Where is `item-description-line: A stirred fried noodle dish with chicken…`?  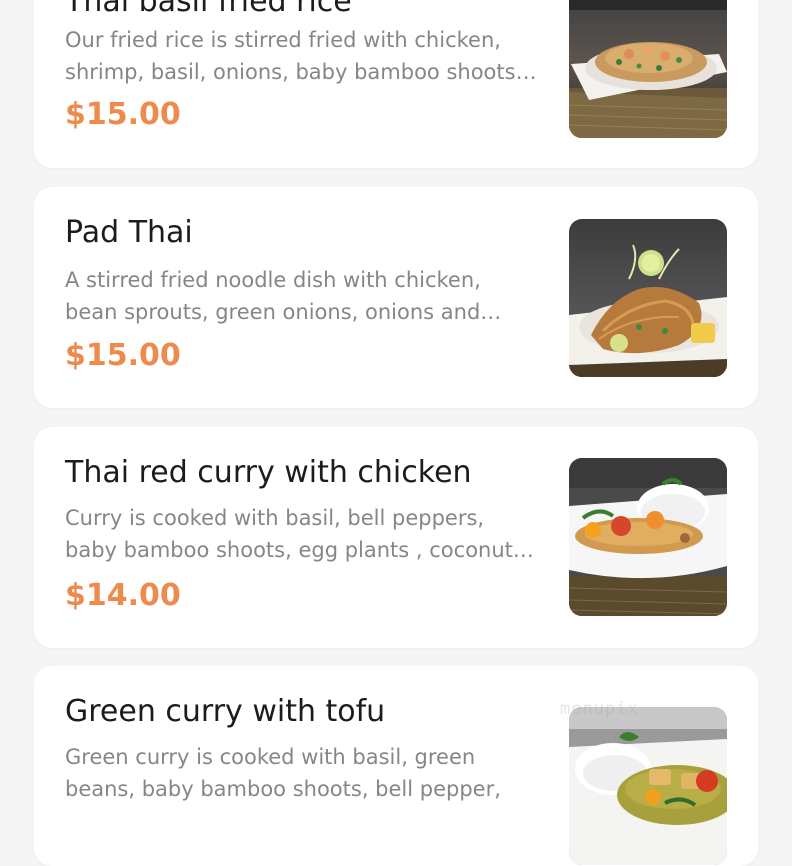 item-description-line: A stirred fried noodle dish with chicken… is located at coordinates (273, 280).